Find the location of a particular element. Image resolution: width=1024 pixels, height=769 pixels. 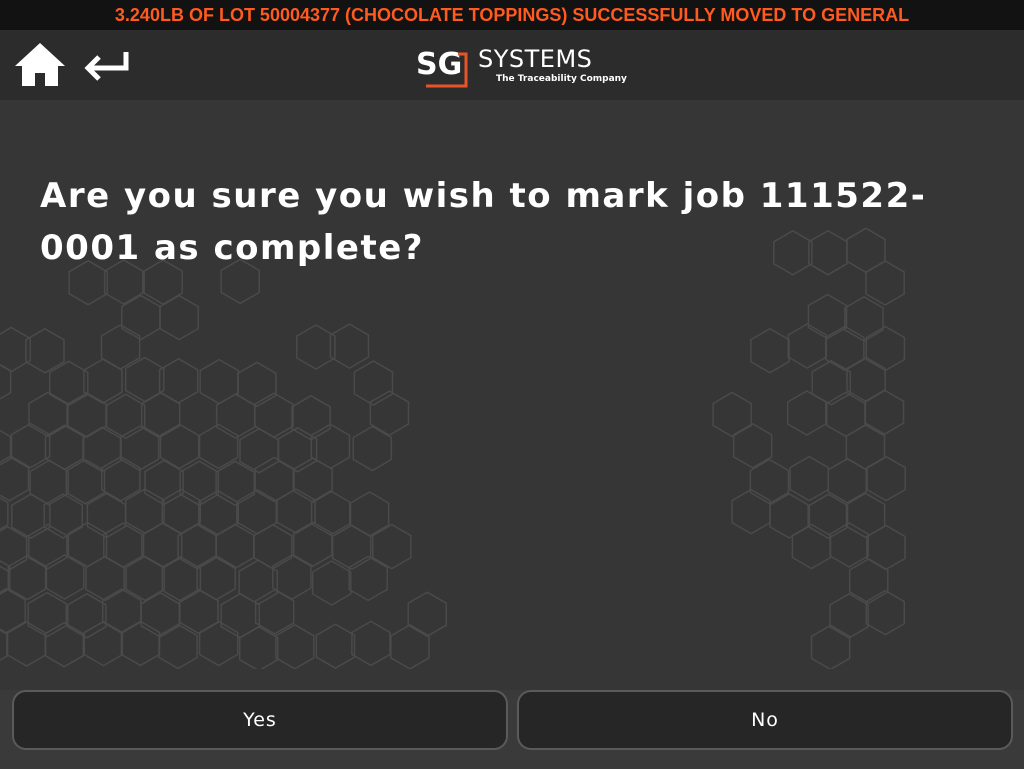

logo-tagline: The Traceability Company is located at coordinates (561, 79).